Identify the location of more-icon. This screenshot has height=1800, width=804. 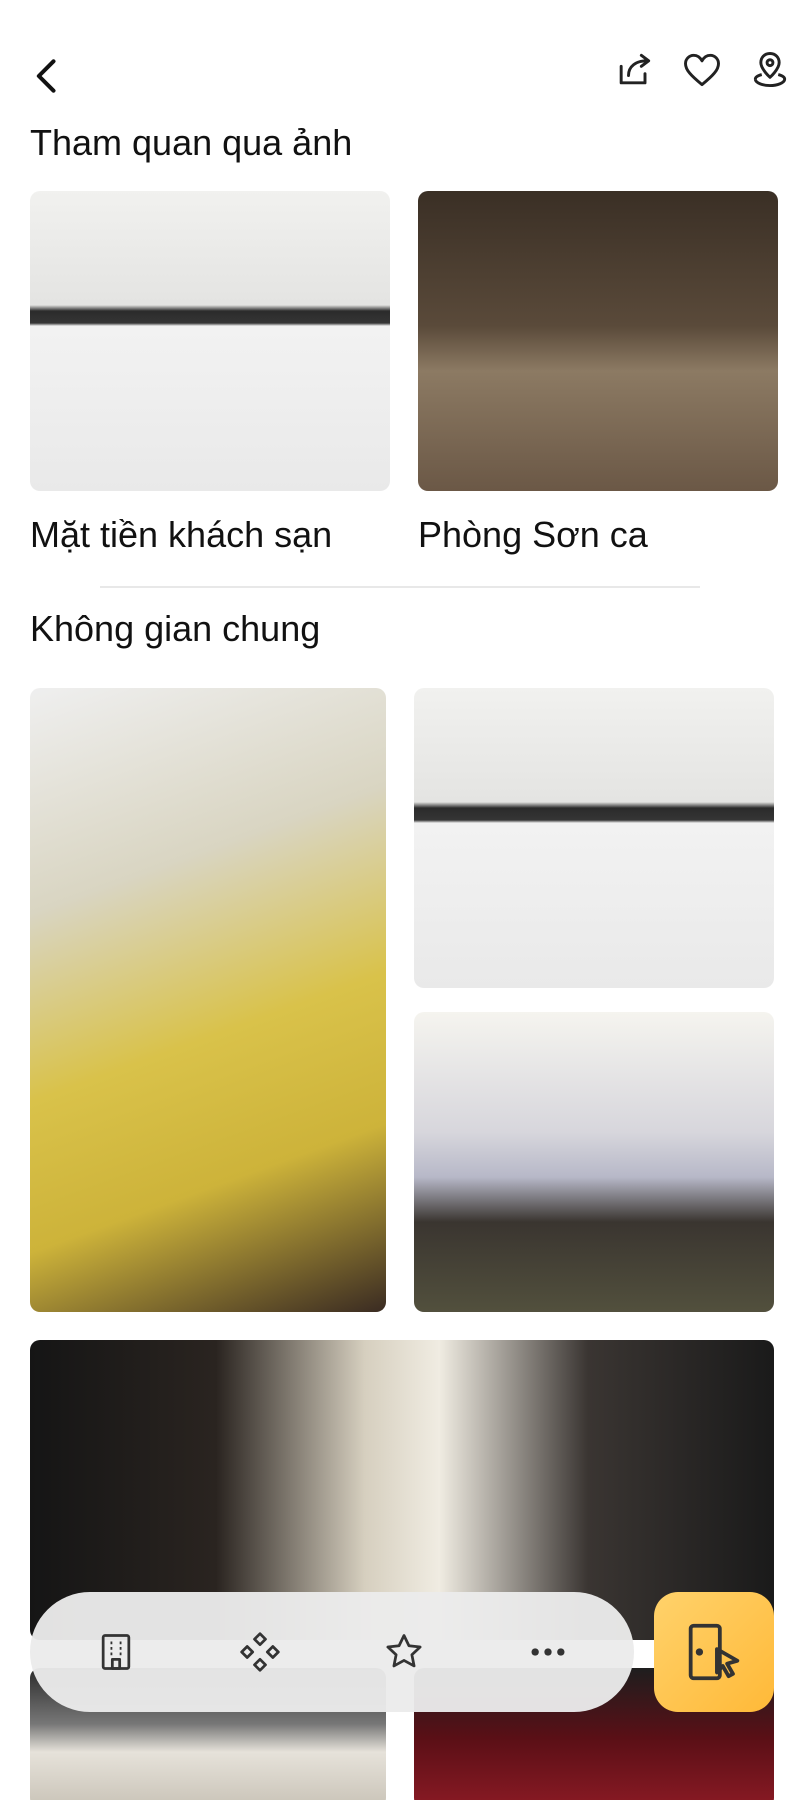
(548, 1652).